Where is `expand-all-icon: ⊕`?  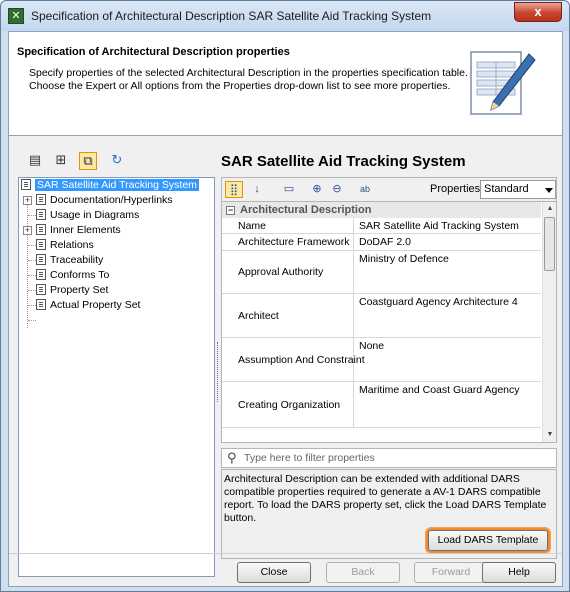 expand-all-icon: ⊕ is located at coordinates (317, 189).